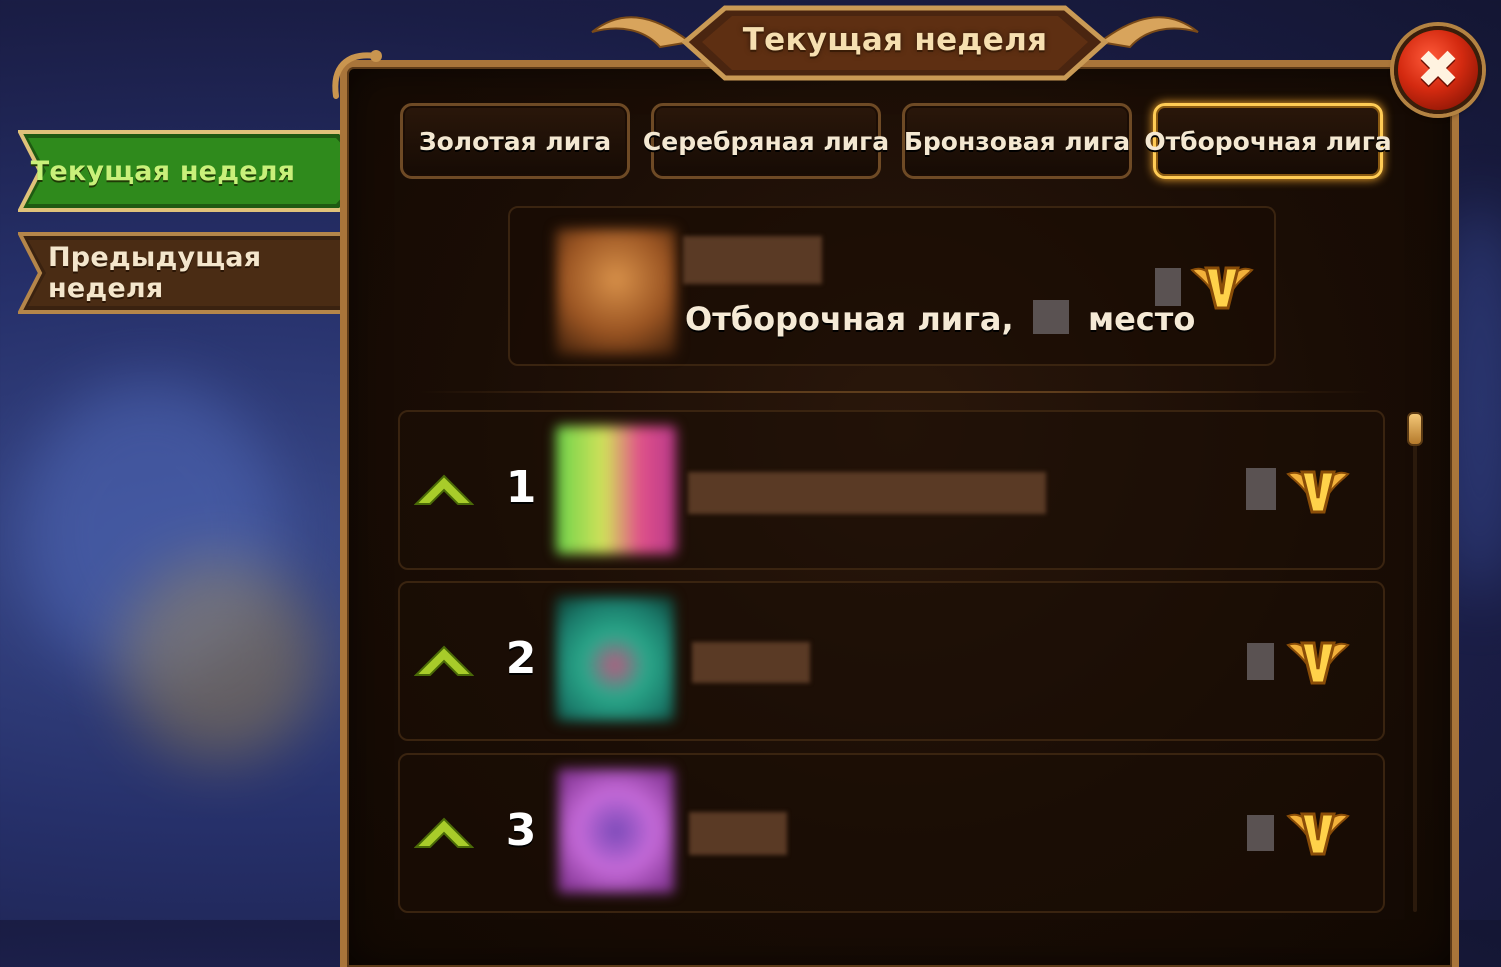  What do you see at coordinates (220, 660) in the screenshot?
I see `background-glow` at bounding box center [220, 660].